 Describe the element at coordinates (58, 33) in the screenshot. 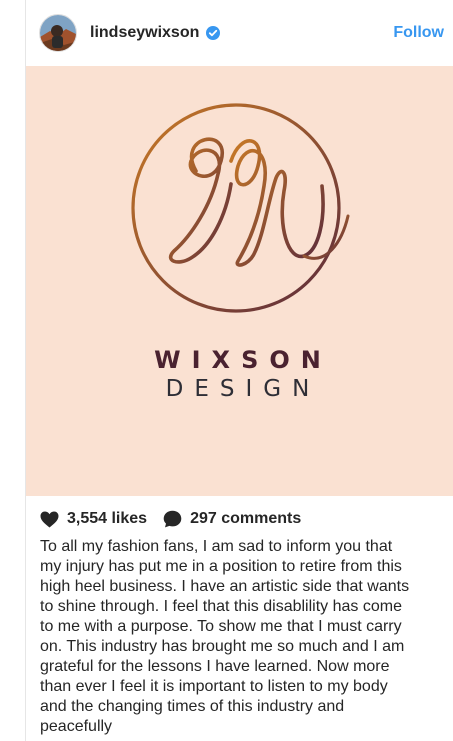

I see `avatar` at that location.